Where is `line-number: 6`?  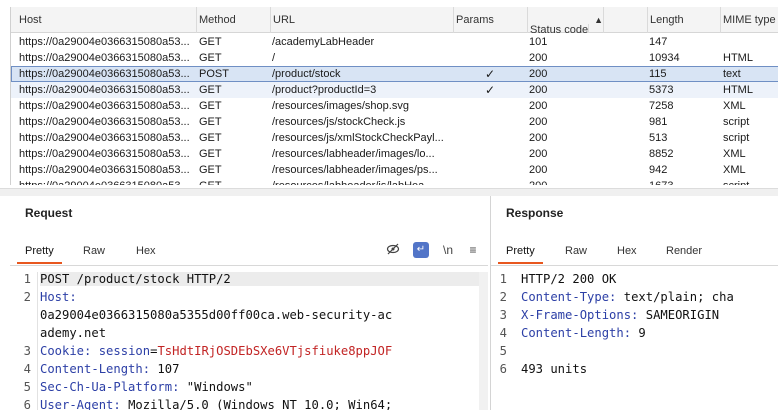 line-number: 6 is located at coordinates (503, 369).